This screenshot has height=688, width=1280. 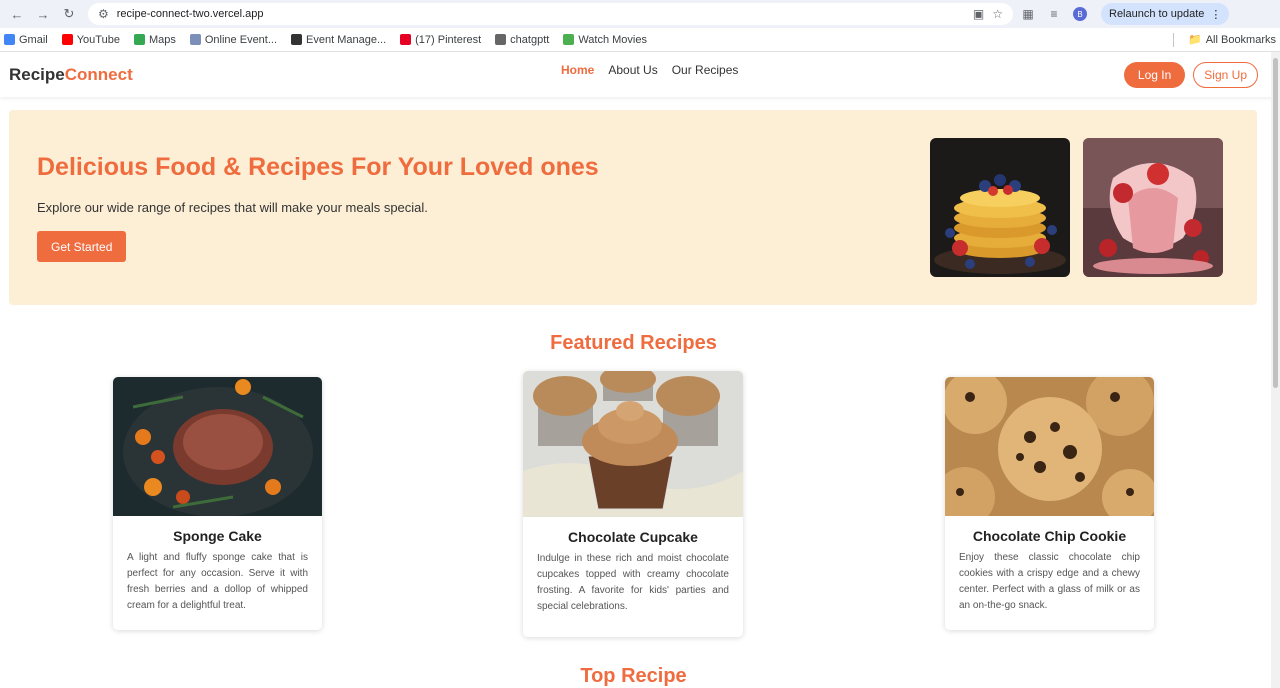 I want to click on pancakes-image, so click(x=1000, y=207).